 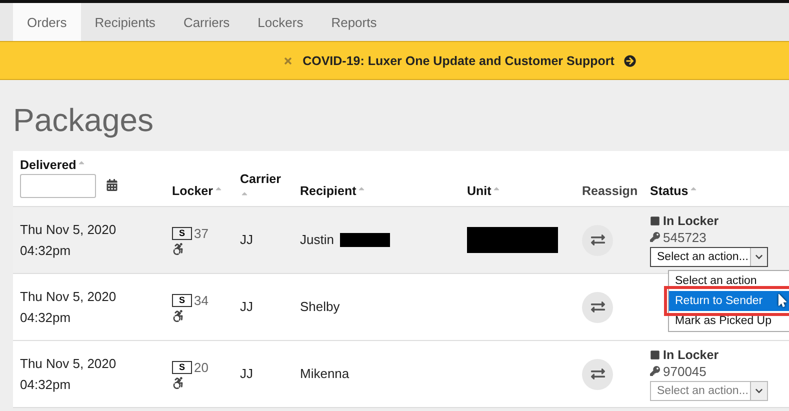 I want to click on column-header: Reassign, so click(x=610, y=191).